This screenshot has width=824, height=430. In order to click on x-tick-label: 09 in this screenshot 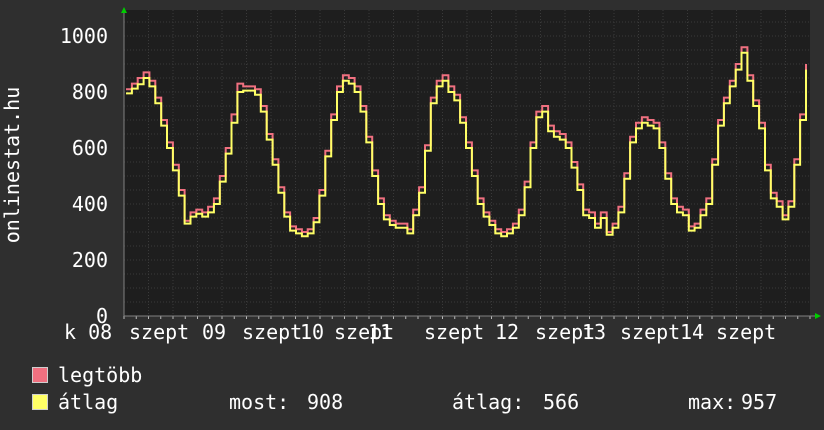, I will do `click(214, 332)`.